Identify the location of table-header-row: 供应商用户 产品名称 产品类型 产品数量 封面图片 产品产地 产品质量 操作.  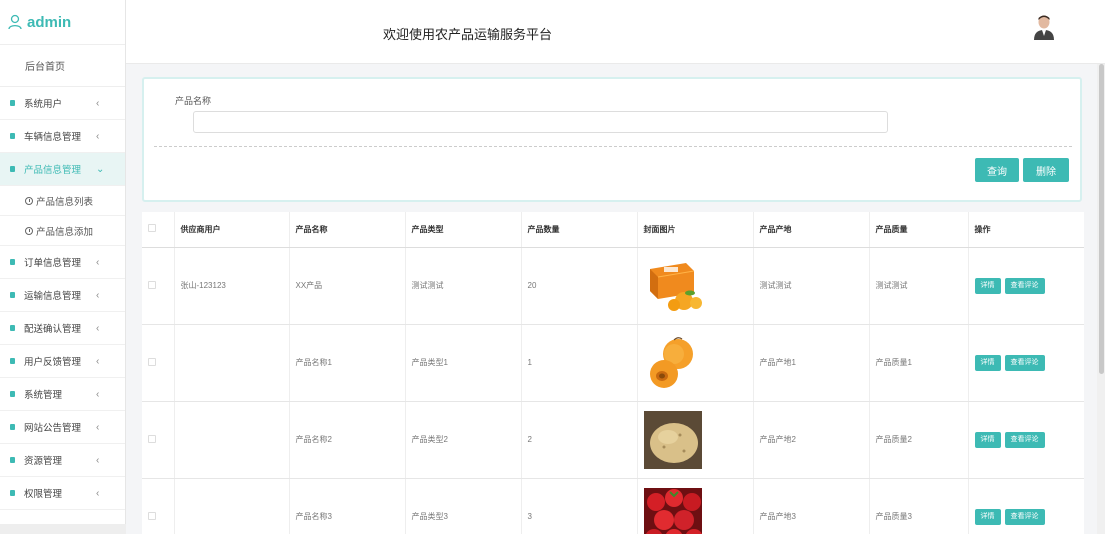
(613, 230).